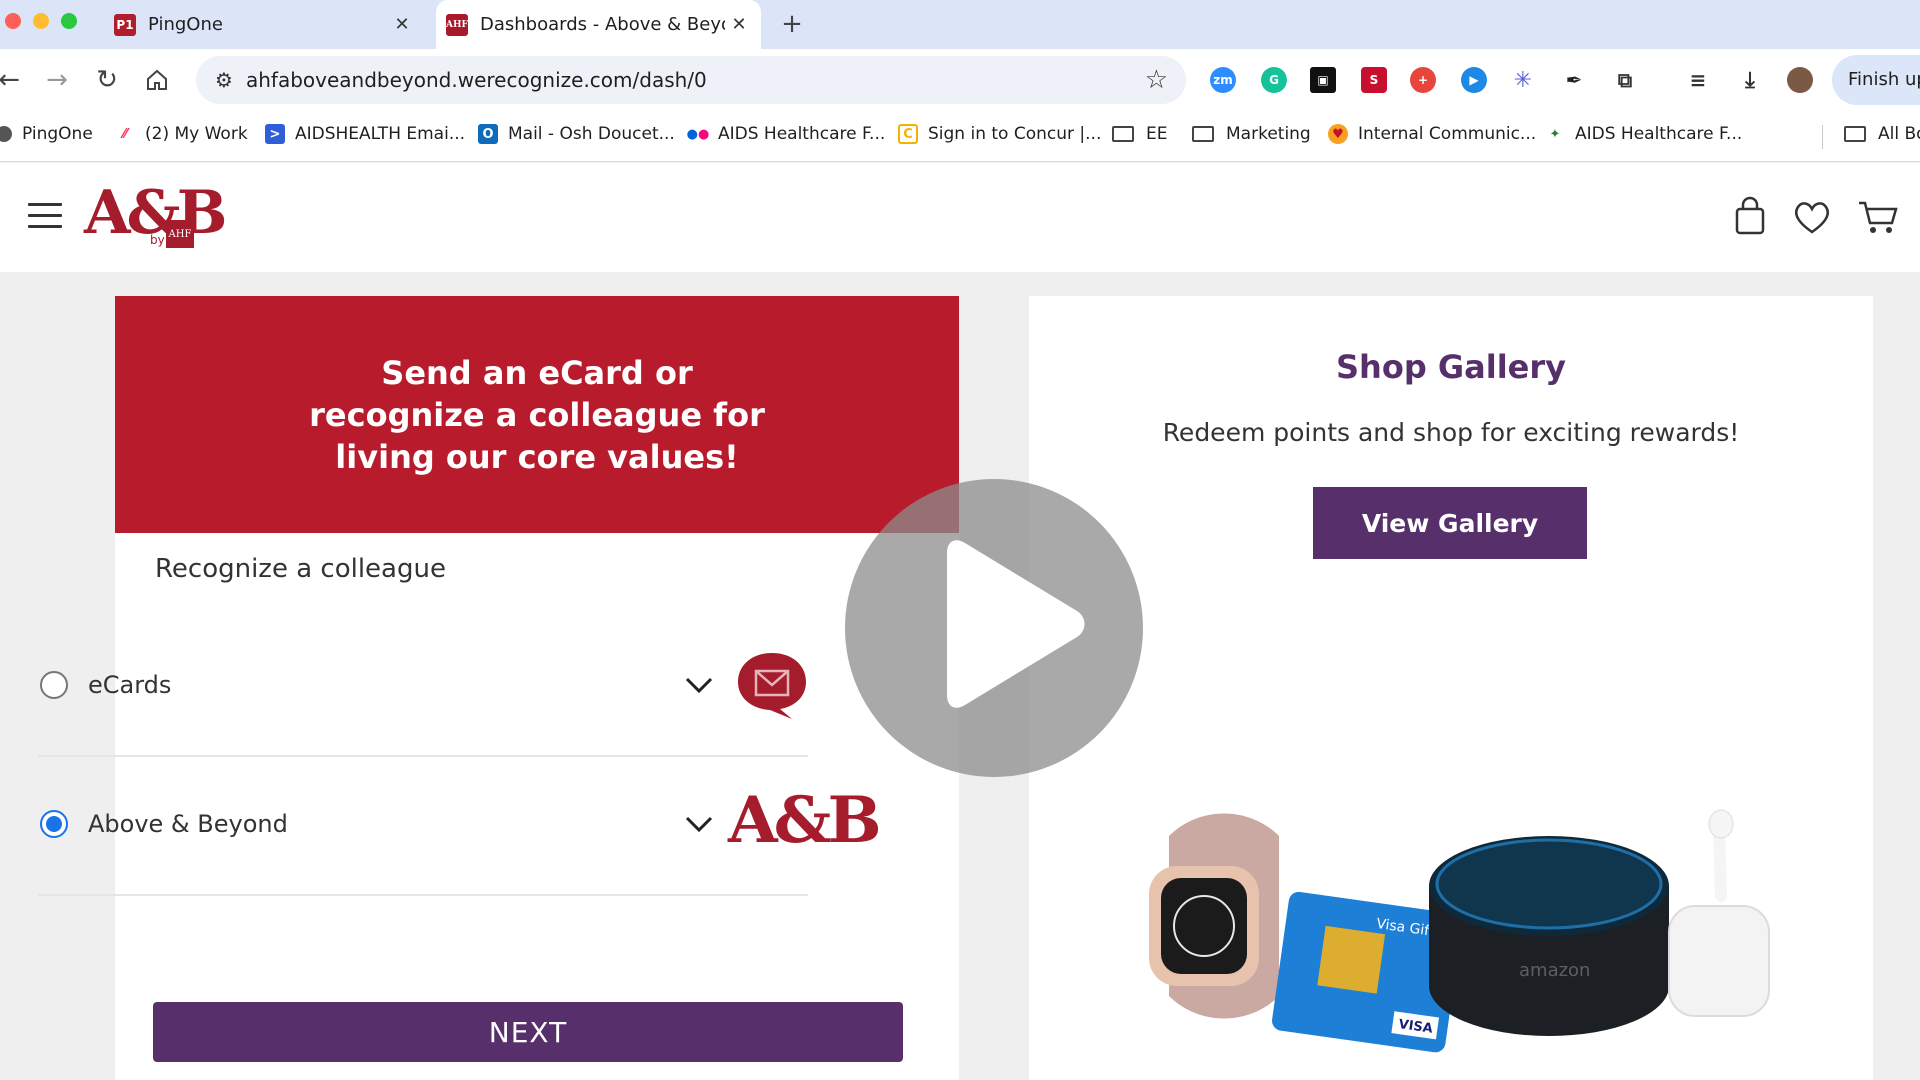  What do you see at coordinates (45, 216) in the screenshot?
I see `hamburger-menu-icon` at bounding box center [45, 216].